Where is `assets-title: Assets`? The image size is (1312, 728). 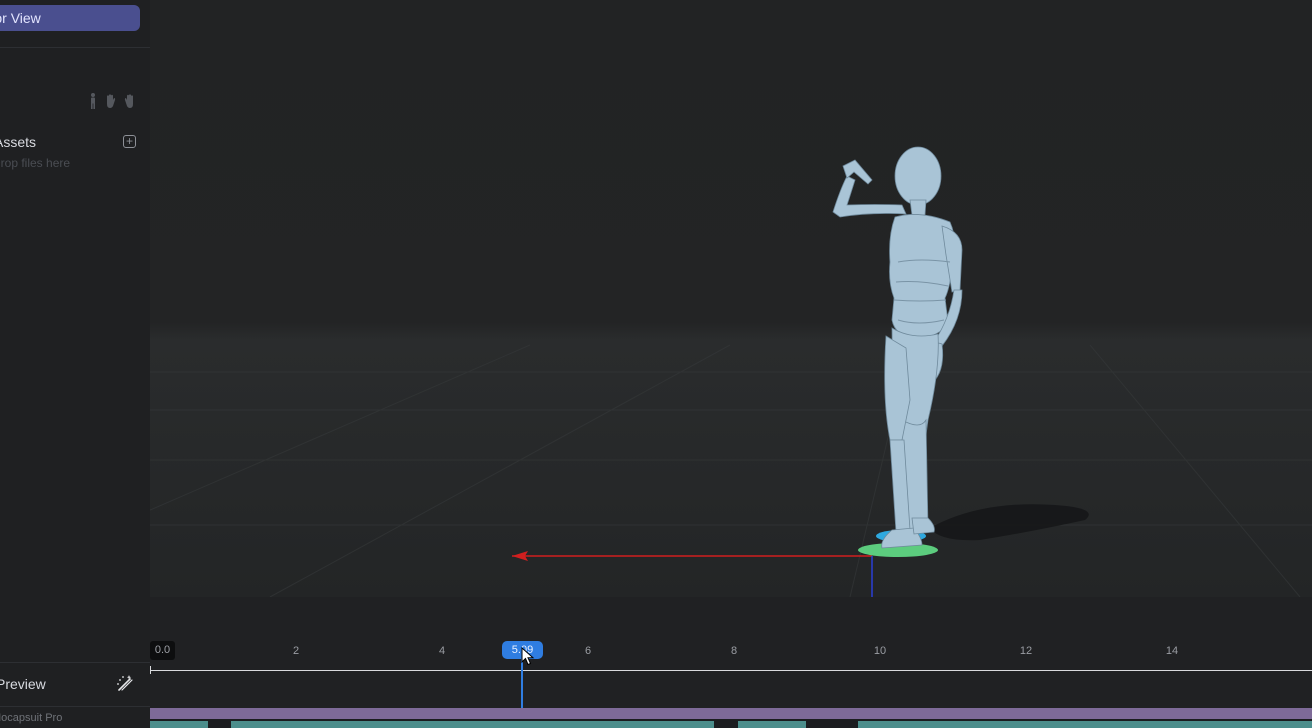
assets-title: Assets is located at coordinates (18, 142).